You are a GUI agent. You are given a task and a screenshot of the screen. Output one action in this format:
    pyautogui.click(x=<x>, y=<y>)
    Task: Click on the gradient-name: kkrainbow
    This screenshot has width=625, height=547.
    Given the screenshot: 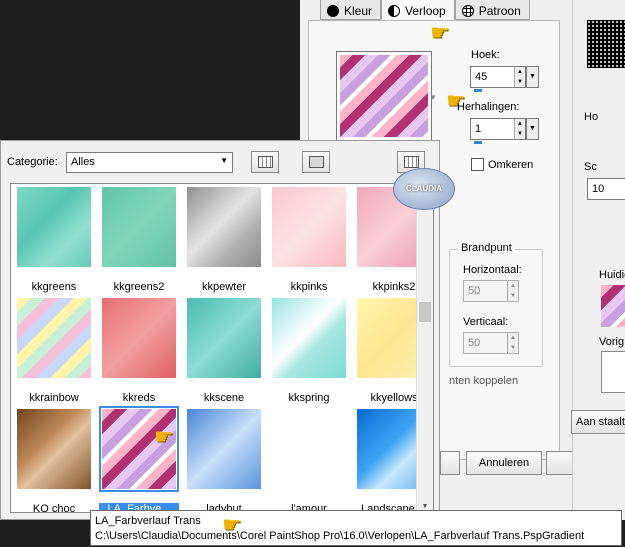 What is the action you would take?
    pyautogui.click(x=54, y=398)
    